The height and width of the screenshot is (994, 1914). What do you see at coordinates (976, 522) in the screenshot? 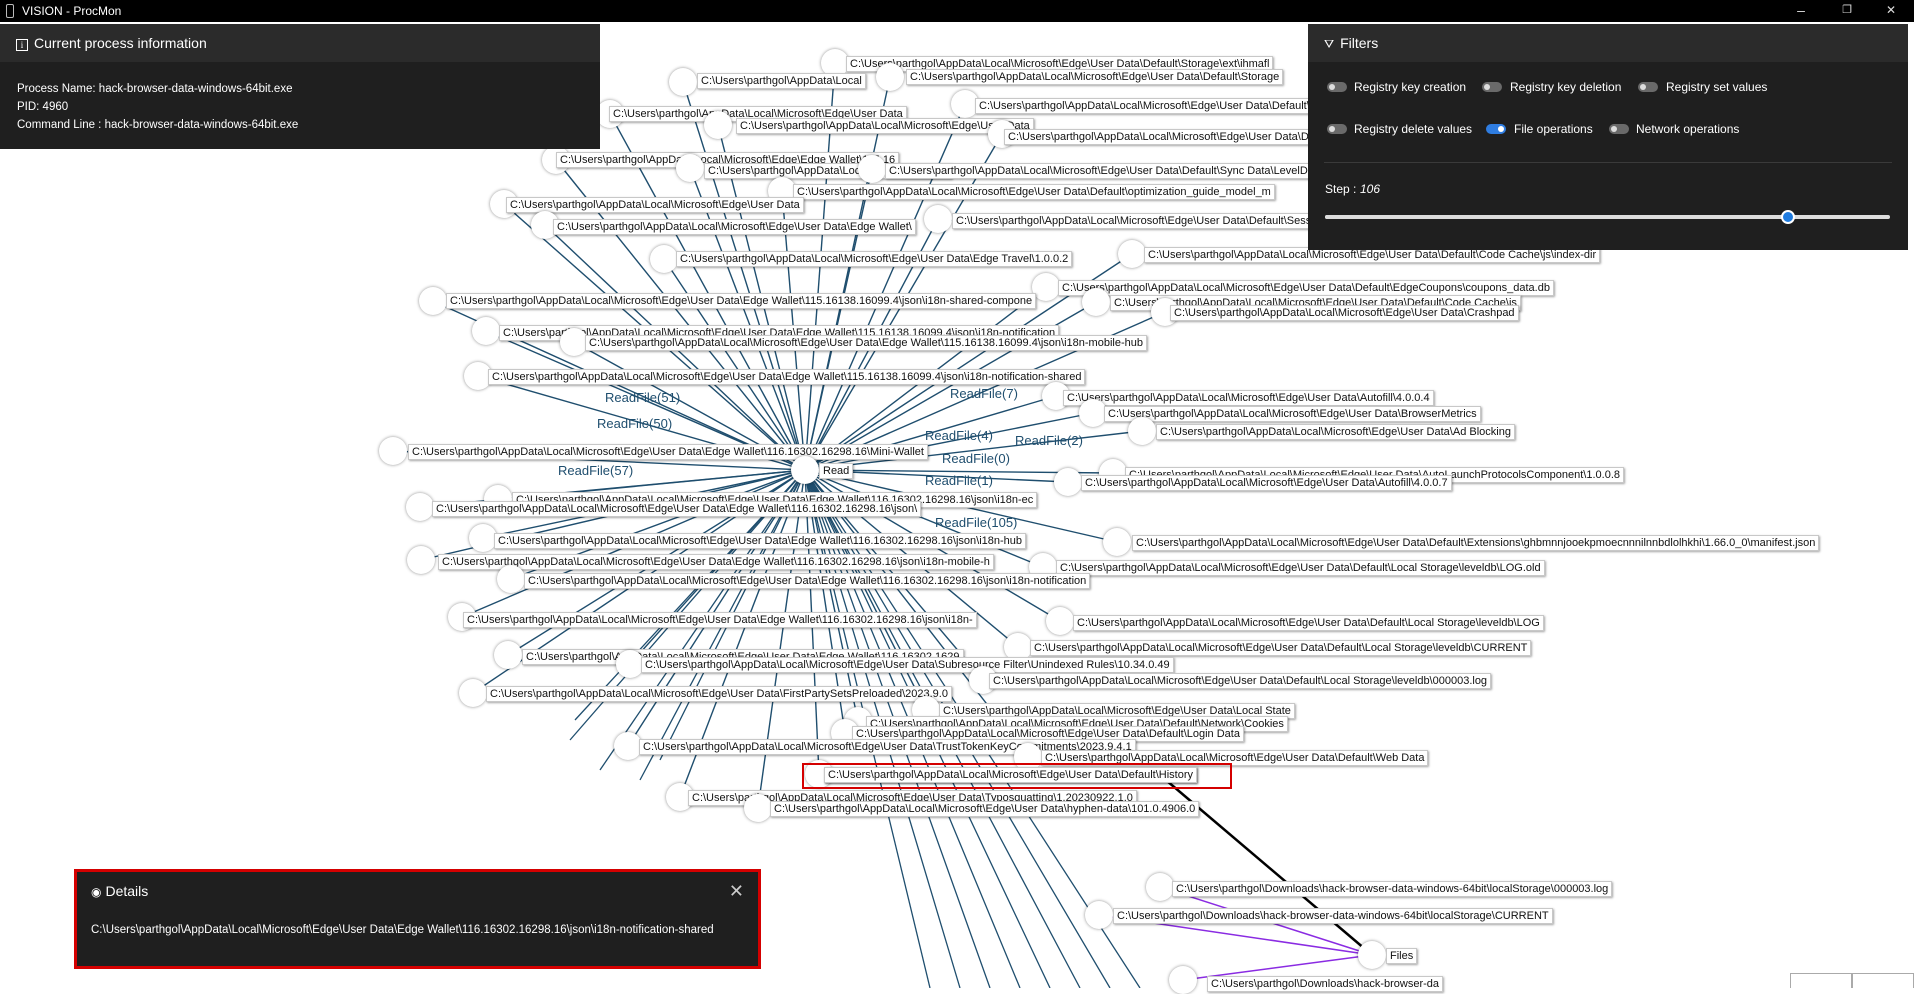
I see `edge-label: ReadFile(105)` at bounding box center [976, 522].